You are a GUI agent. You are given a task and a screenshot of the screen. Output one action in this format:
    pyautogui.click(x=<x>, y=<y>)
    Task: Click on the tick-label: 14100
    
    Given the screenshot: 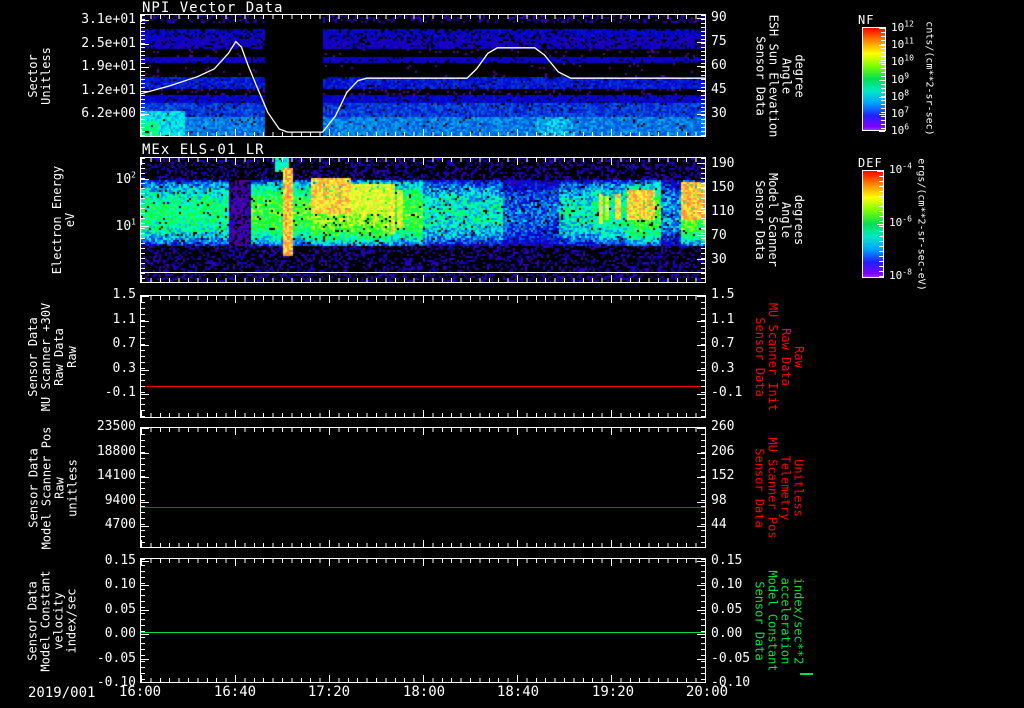 What is the action you would take?
    pyautogui.click(x=116, y=475)
    